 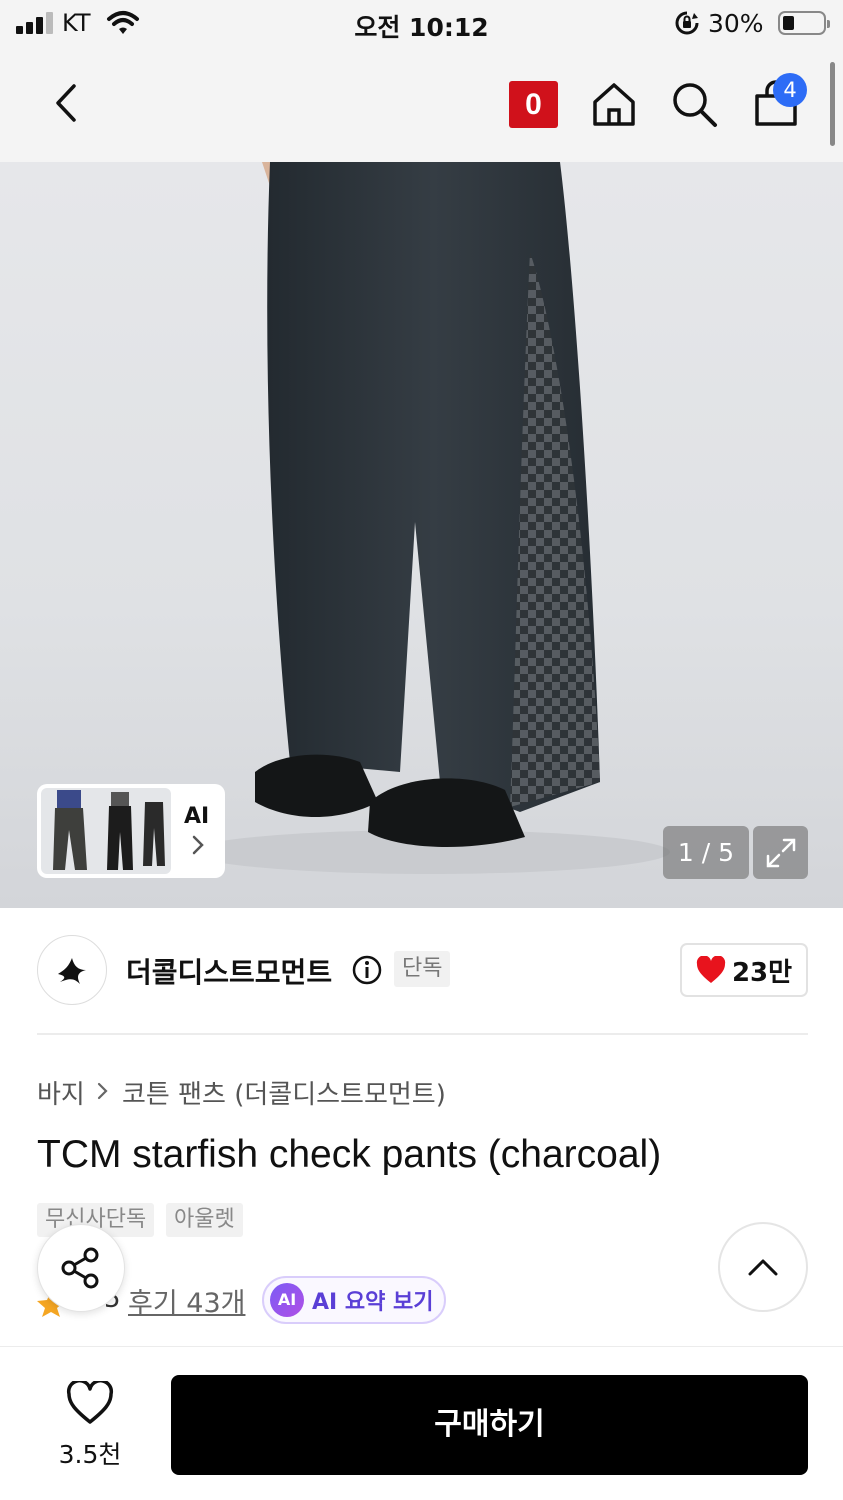 I want to click on breadcrumb-category: 바지, so click(x=61, y=1092).